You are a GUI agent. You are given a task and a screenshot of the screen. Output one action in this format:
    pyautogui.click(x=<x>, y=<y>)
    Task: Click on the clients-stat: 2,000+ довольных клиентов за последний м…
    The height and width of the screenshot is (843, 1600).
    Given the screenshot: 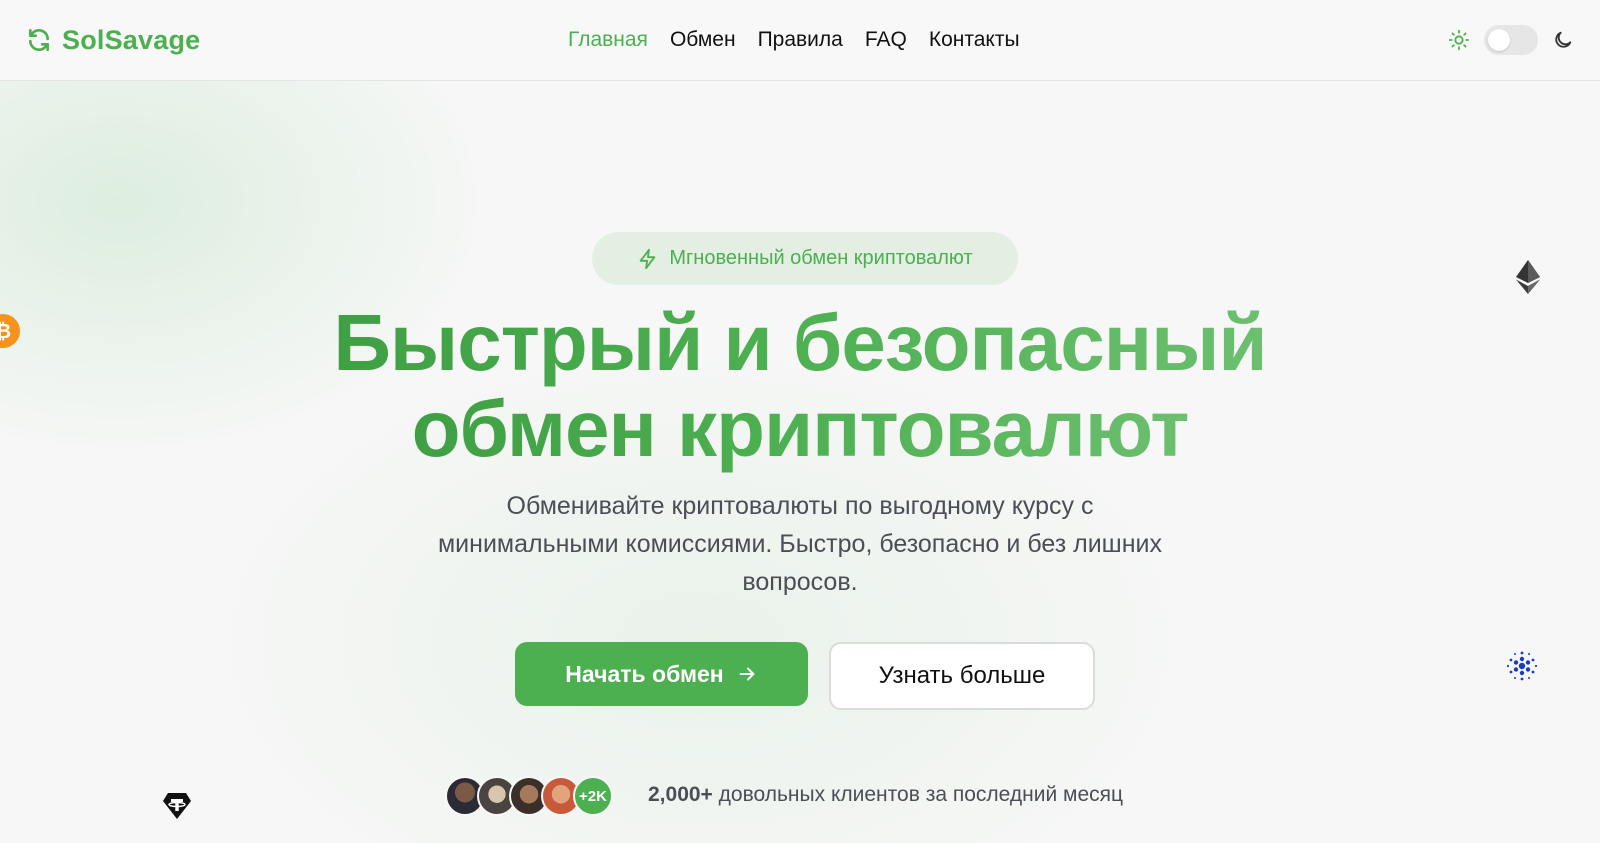 What is the action you would take?
    pyautogui.click(x=885, y=795)
    